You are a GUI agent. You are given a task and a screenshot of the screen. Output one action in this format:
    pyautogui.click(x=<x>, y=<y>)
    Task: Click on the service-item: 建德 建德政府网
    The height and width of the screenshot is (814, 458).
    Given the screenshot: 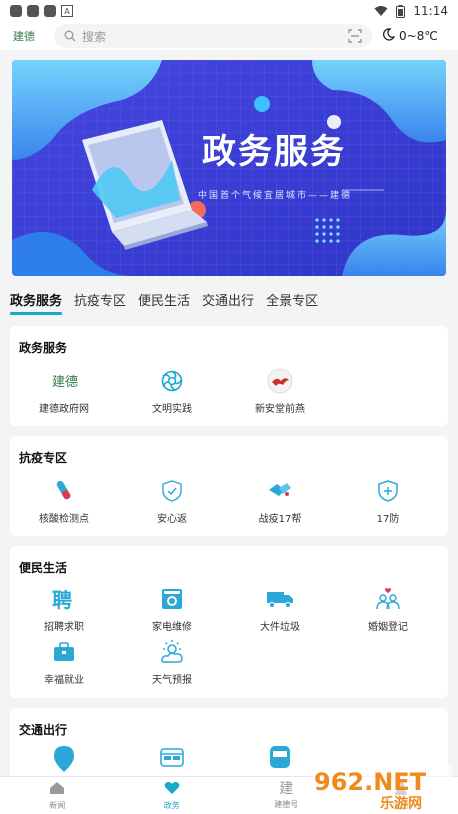 What is the action you would take?
    pyautogui.click(x=64, y=391)
    